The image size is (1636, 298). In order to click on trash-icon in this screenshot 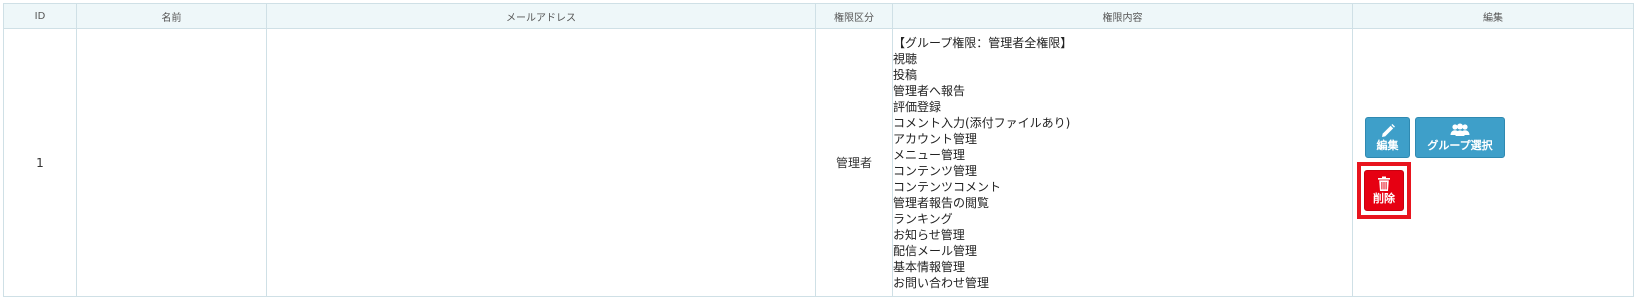, I will do `click(1384, 184)`.